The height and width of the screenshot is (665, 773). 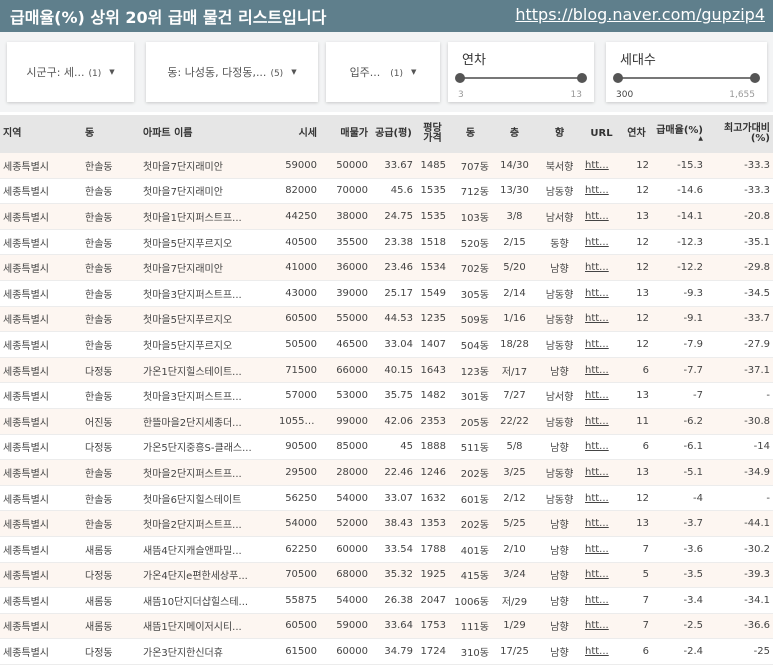 I want to click on cell-price-per-pyeong: 1535, so click(x=432, y=191).